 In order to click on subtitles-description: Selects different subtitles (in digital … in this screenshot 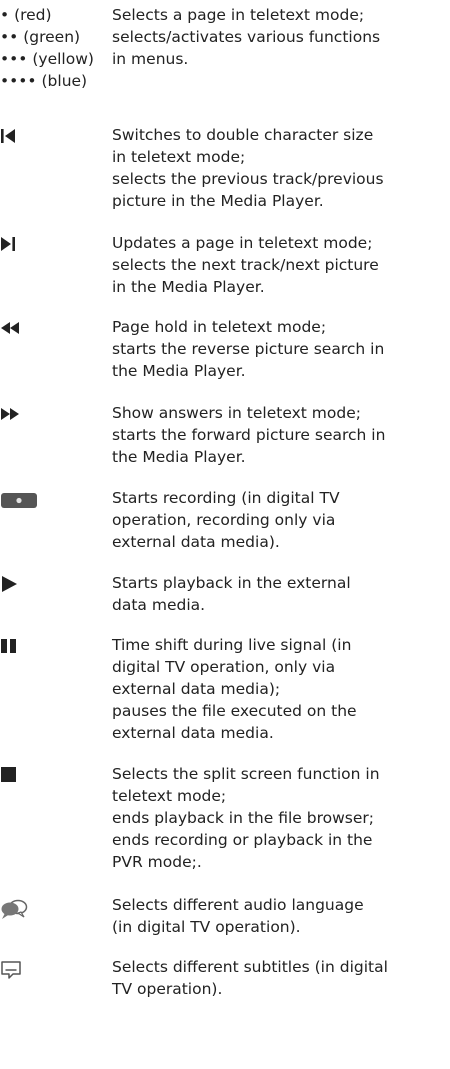, I will do `click(250, 978)`.